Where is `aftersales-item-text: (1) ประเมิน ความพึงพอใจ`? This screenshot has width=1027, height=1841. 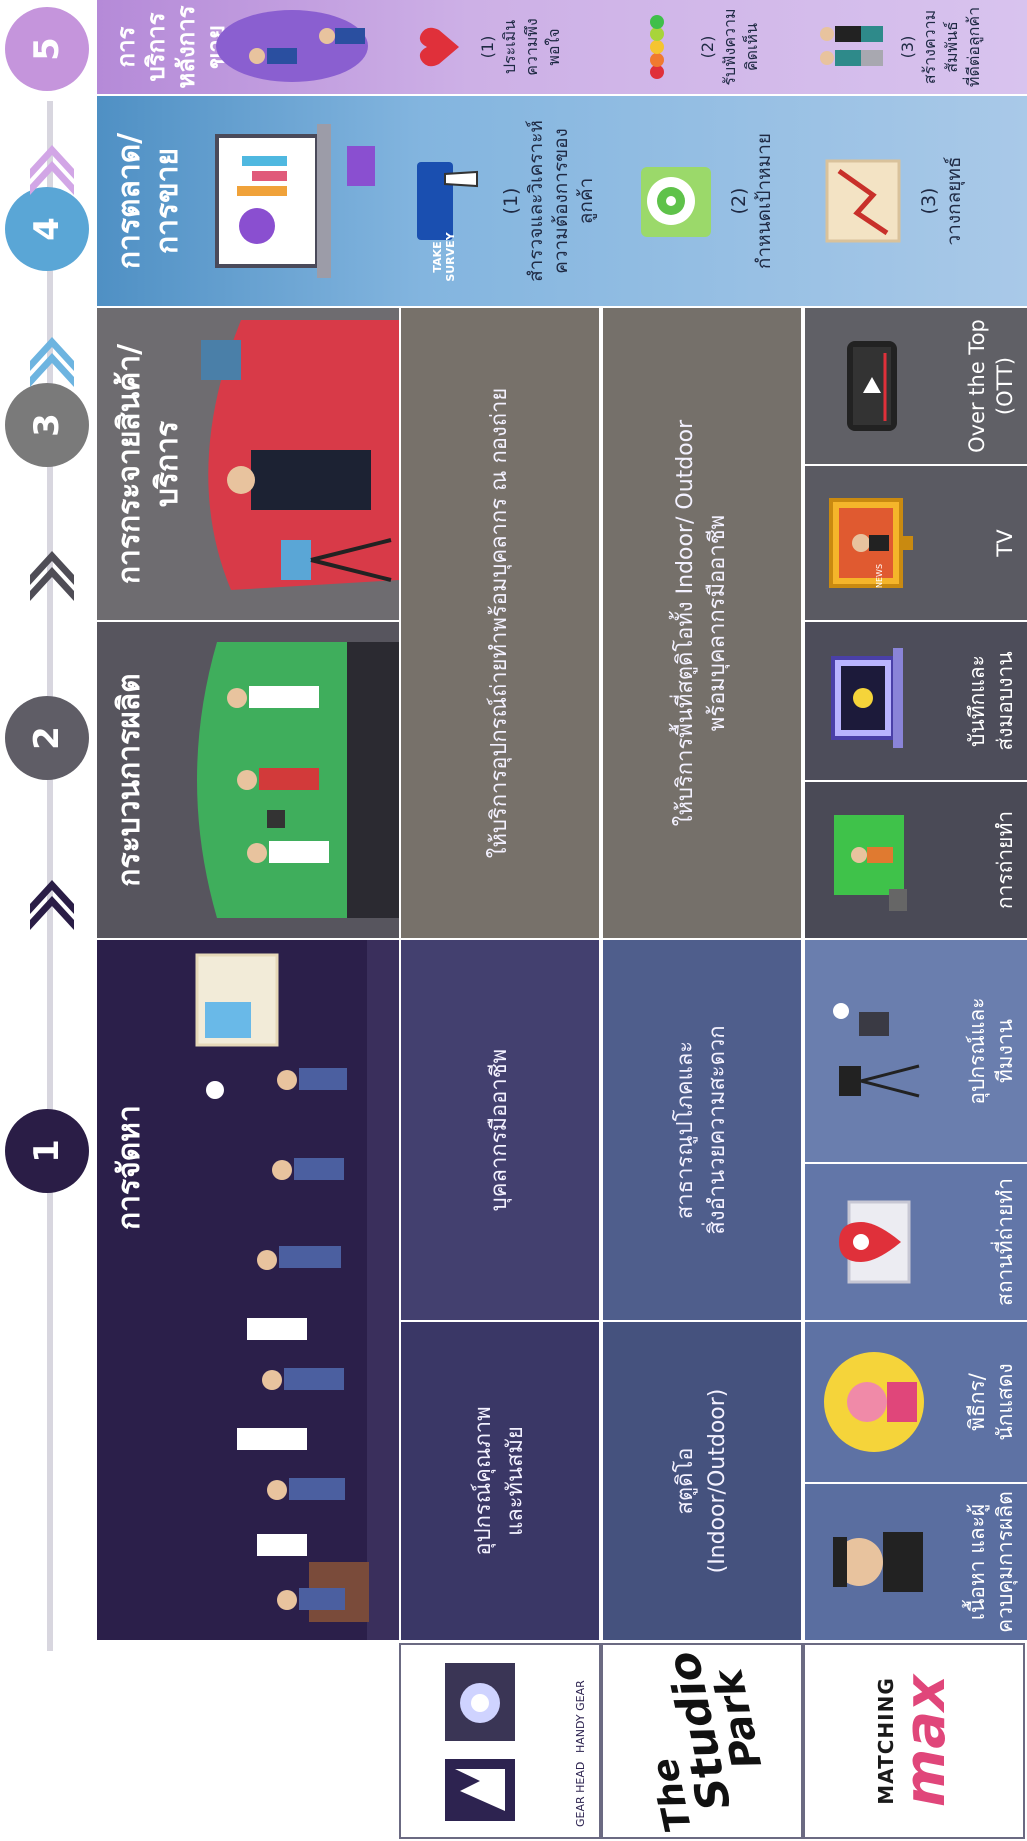 aftersales-item-text: (1) ประเมิน ความพึงพอใจ is located at coordinates (520, 47).